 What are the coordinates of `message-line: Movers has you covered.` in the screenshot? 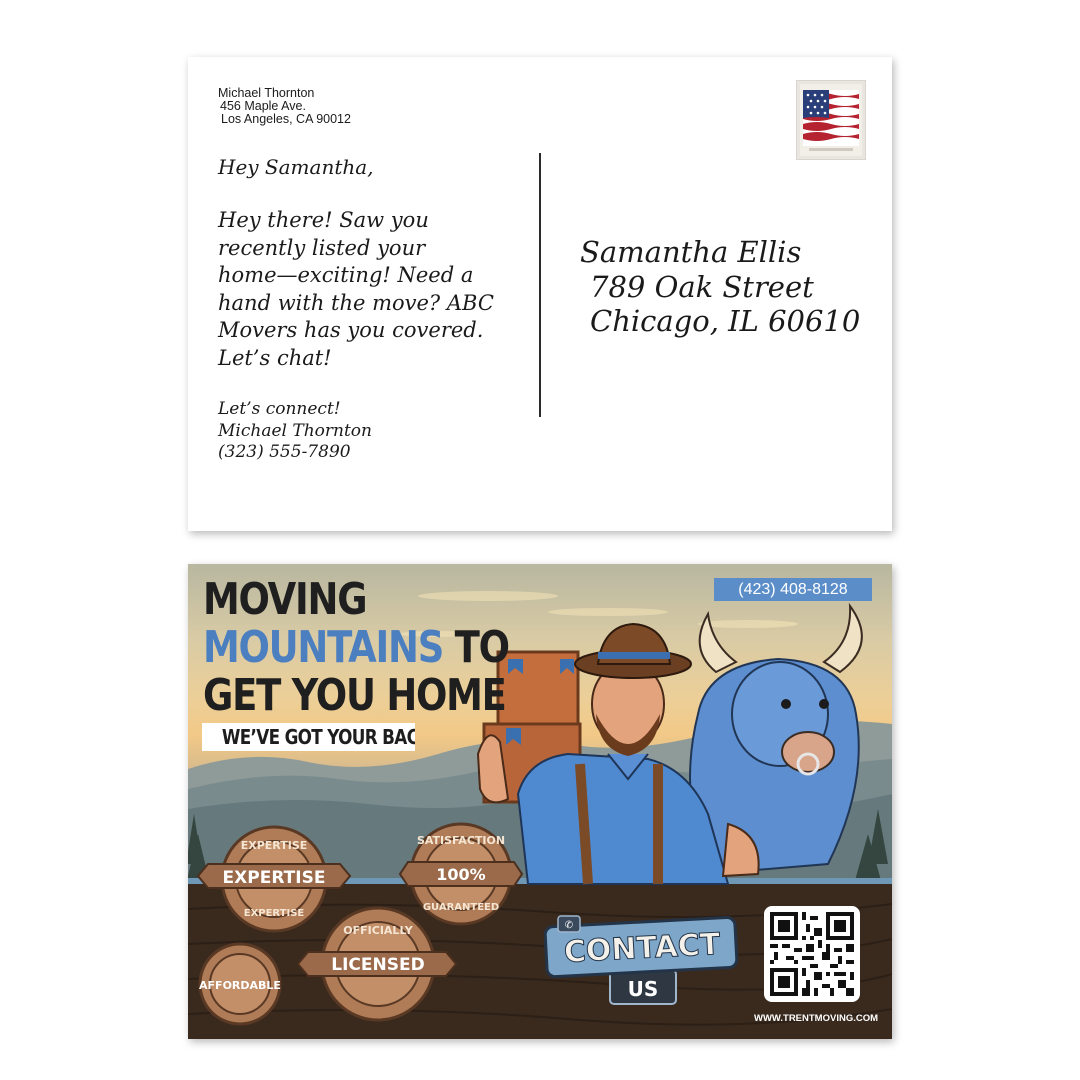 It's located at (351, 330).